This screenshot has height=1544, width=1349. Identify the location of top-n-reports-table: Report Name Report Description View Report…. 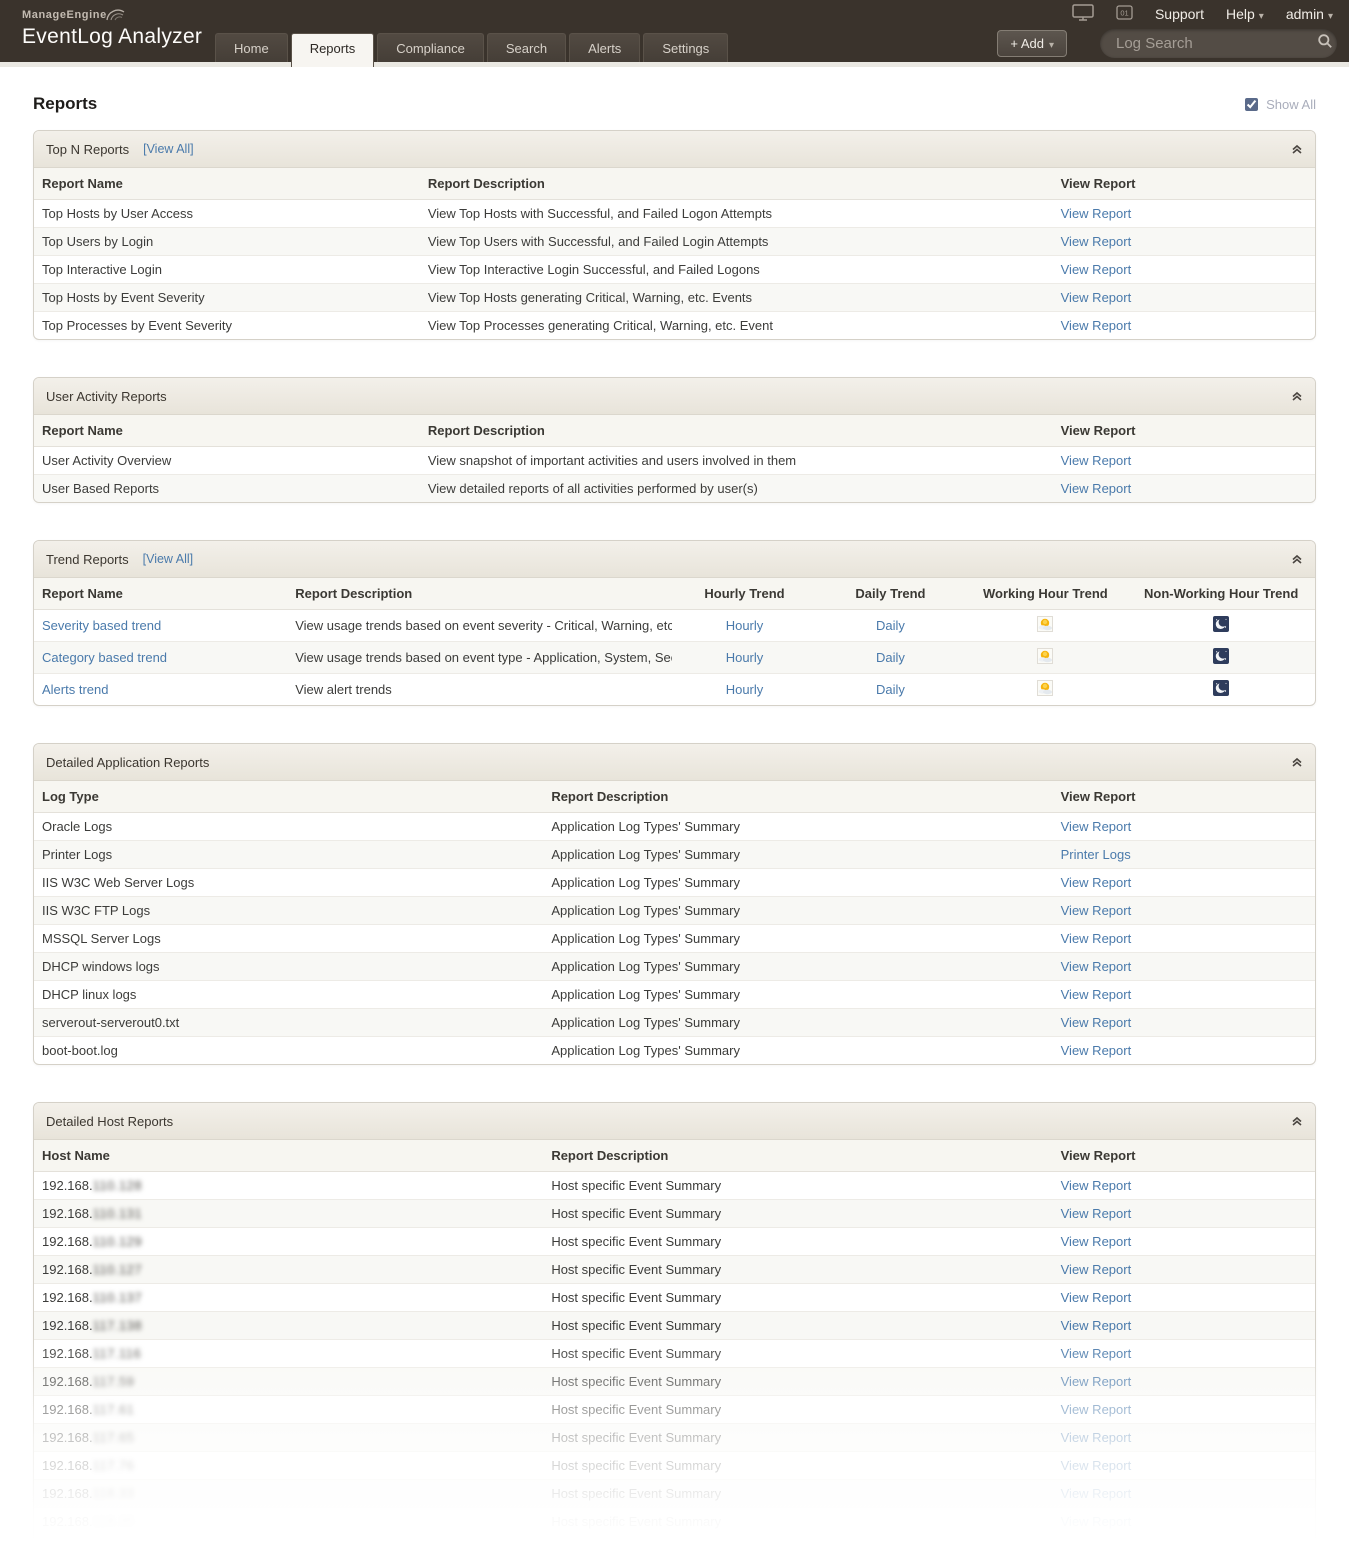
(674, 253).